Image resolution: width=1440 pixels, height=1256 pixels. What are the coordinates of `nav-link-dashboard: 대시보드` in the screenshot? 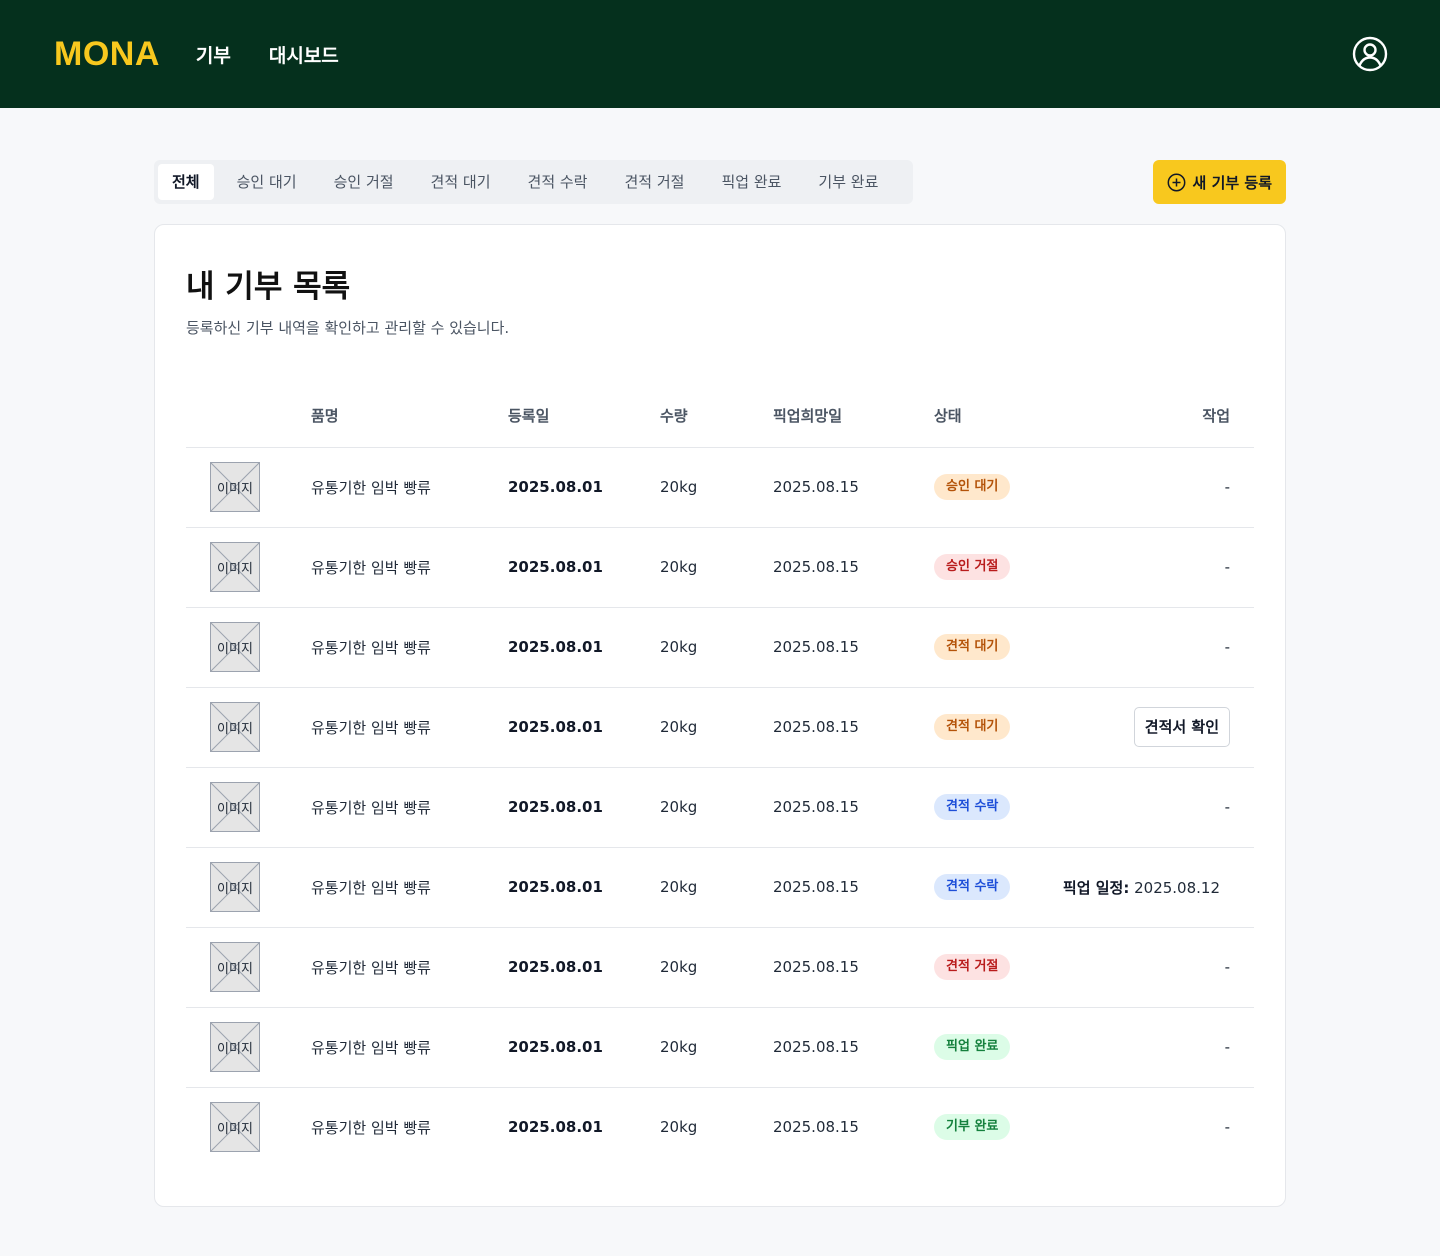 It's located at (304, 54).